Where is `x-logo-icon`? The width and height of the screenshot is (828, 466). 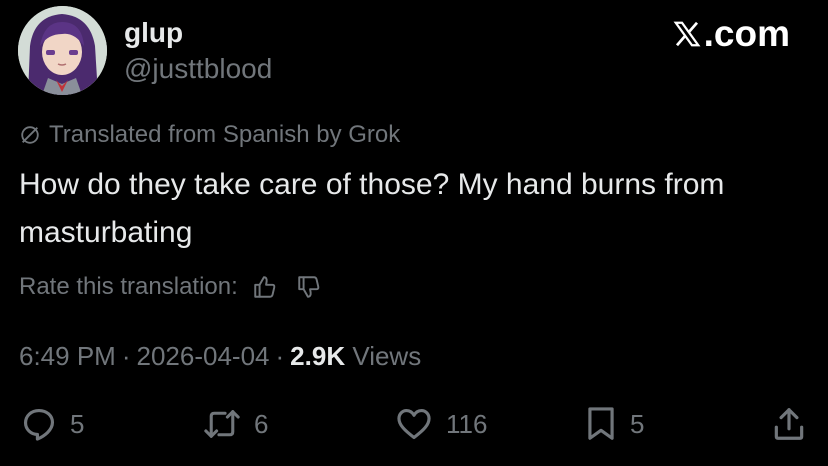
x-logo-icon is located at coordinates (687, 34).